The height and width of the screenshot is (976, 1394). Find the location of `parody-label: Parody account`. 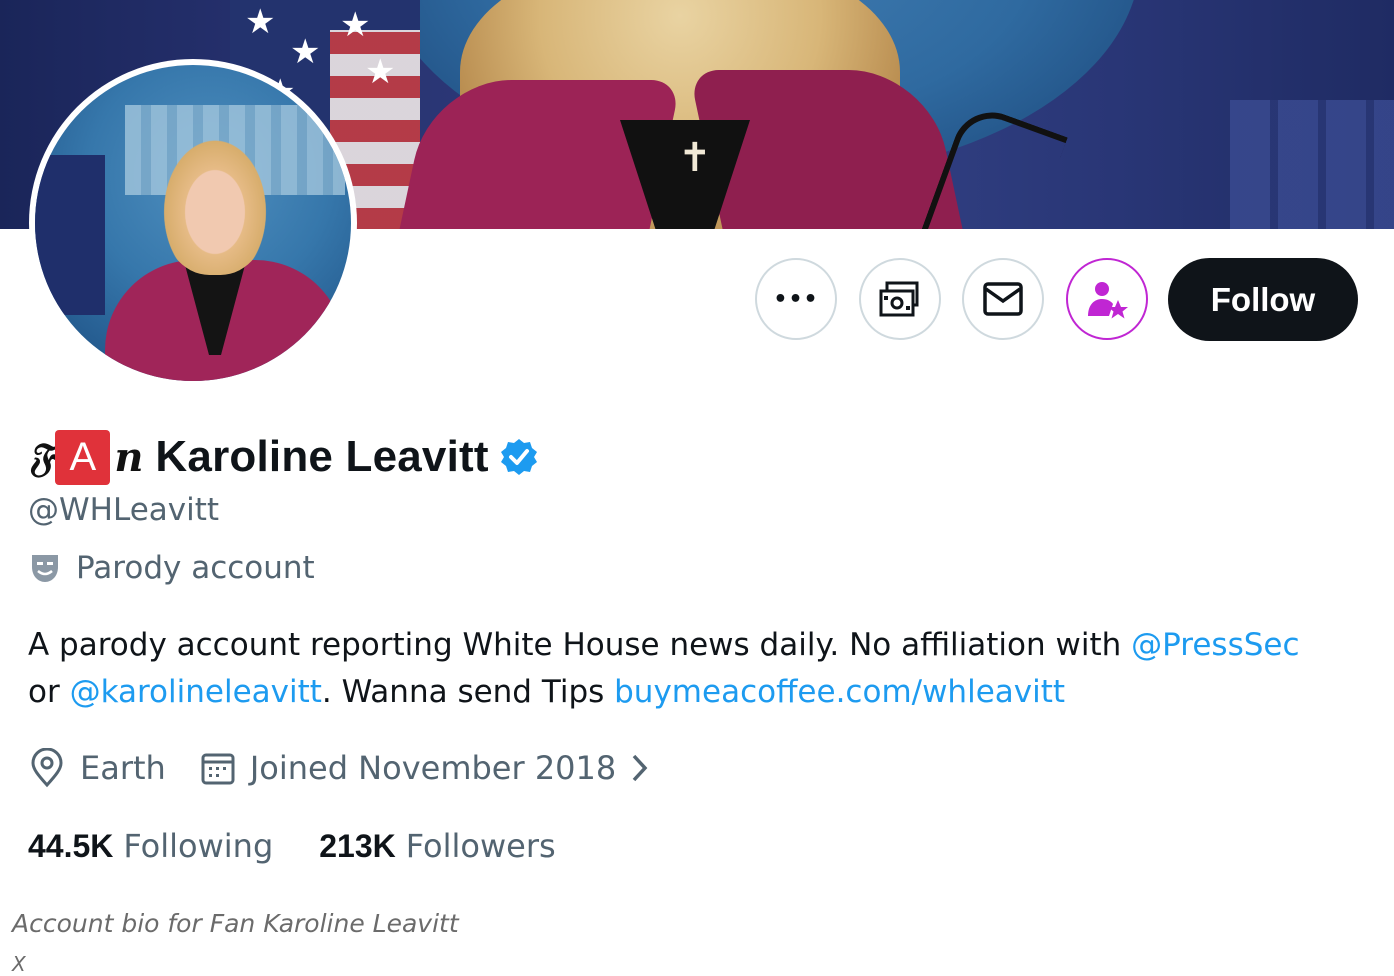

parody-label: Parody account is located at coordinates (171, 568).